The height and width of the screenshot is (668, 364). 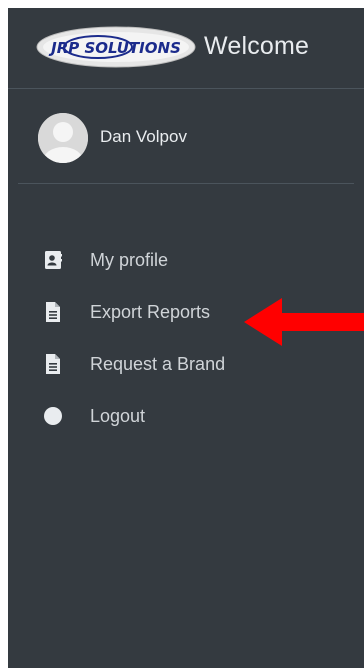 What do you see at coordinates (173, 418) in the screenshot?
I see `nav-item-logout: Logout` at bounding box center [173, 418].